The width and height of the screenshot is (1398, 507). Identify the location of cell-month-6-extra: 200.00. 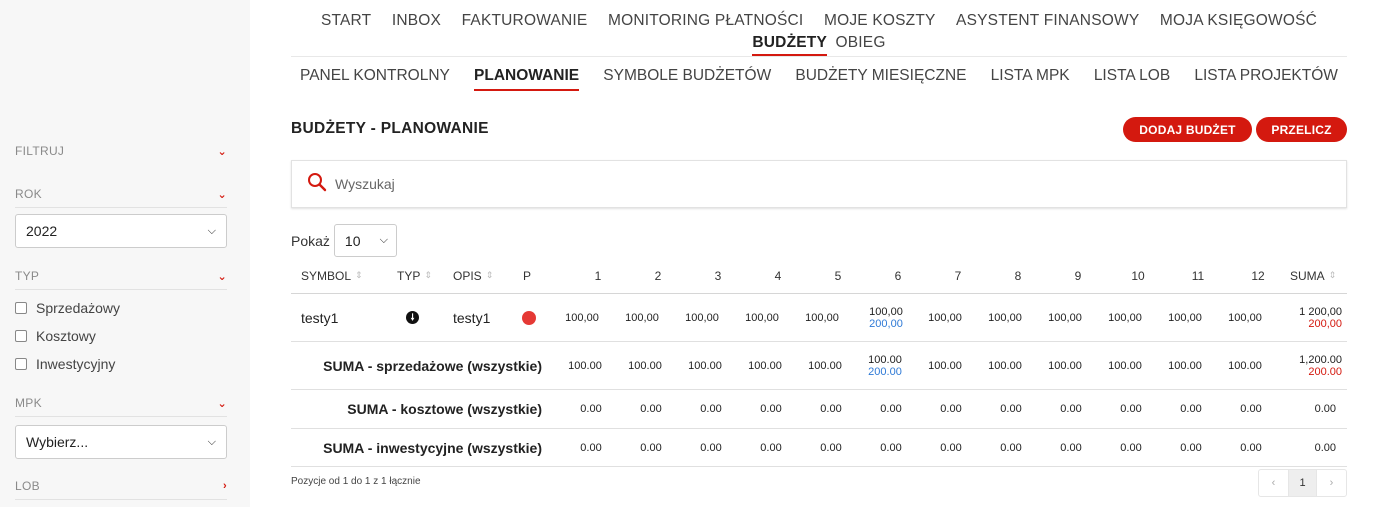
(885, 371).